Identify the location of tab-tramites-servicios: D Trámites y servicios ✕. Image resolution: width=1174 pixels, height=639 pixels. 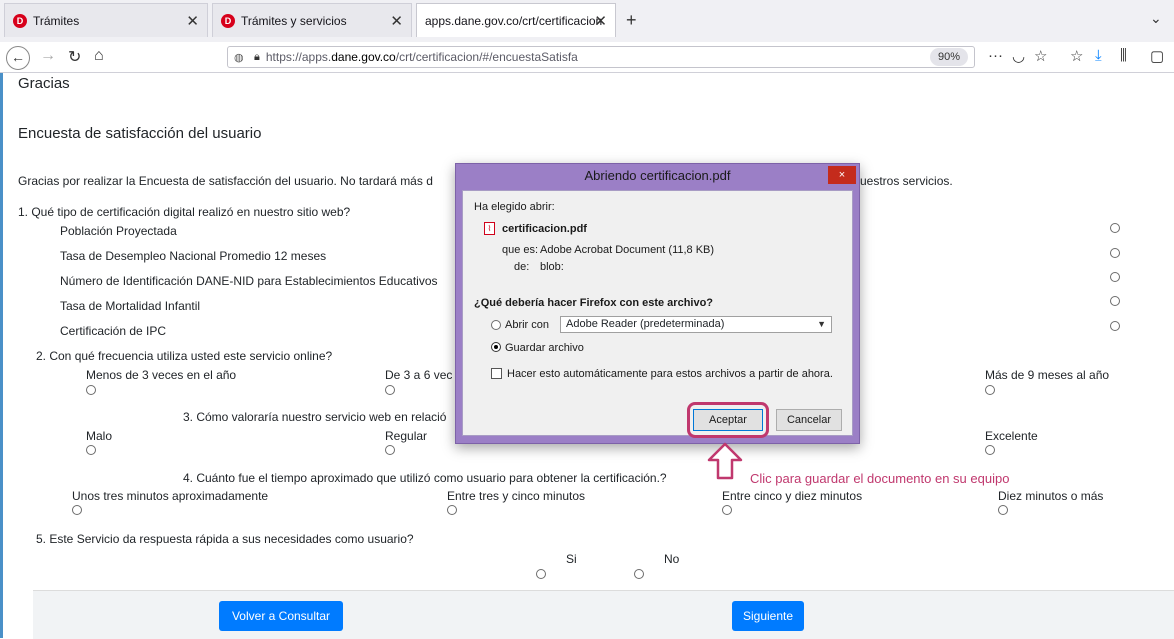
(312, 20).